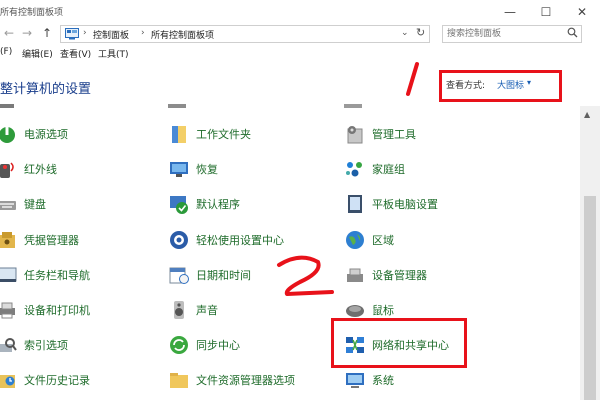 The image size is (600, 400). What do you see at coordinates (412, 79) in the screenshot?
I see `annotation-number-one` at bounding box center [412, 79].